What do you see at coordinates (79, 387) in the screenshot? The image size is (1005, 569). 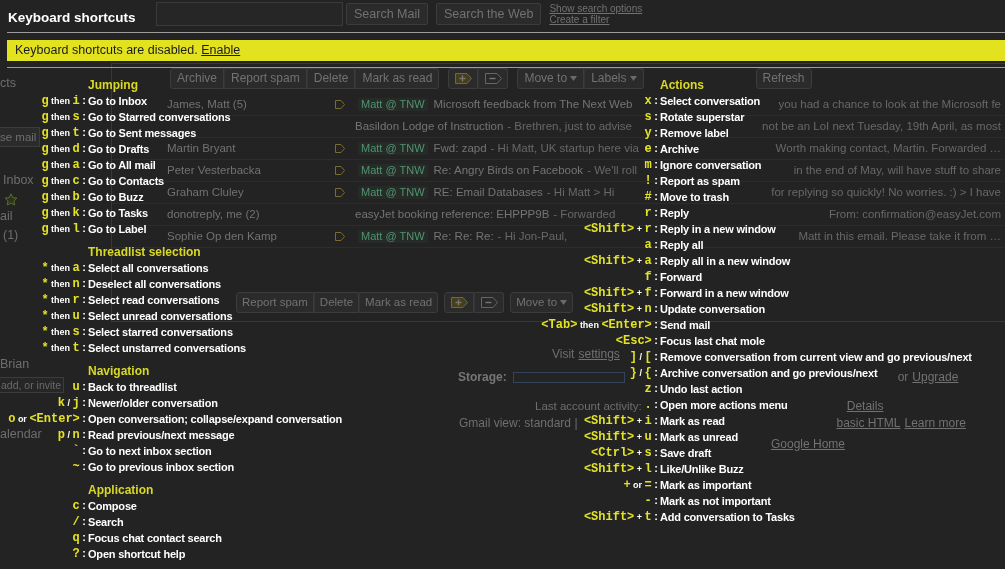 I see `shortcut-keys: u :` at bounding box center [79, 387].